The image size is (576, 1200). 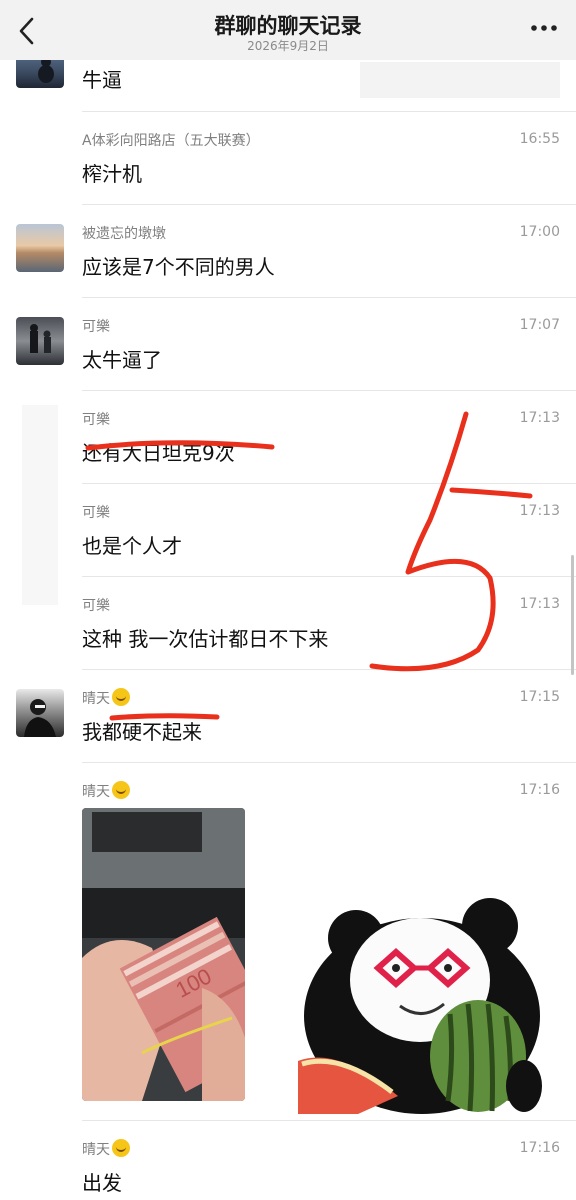 I want to click on page-date: 2026年9月2日, so click(x=288, y=46).